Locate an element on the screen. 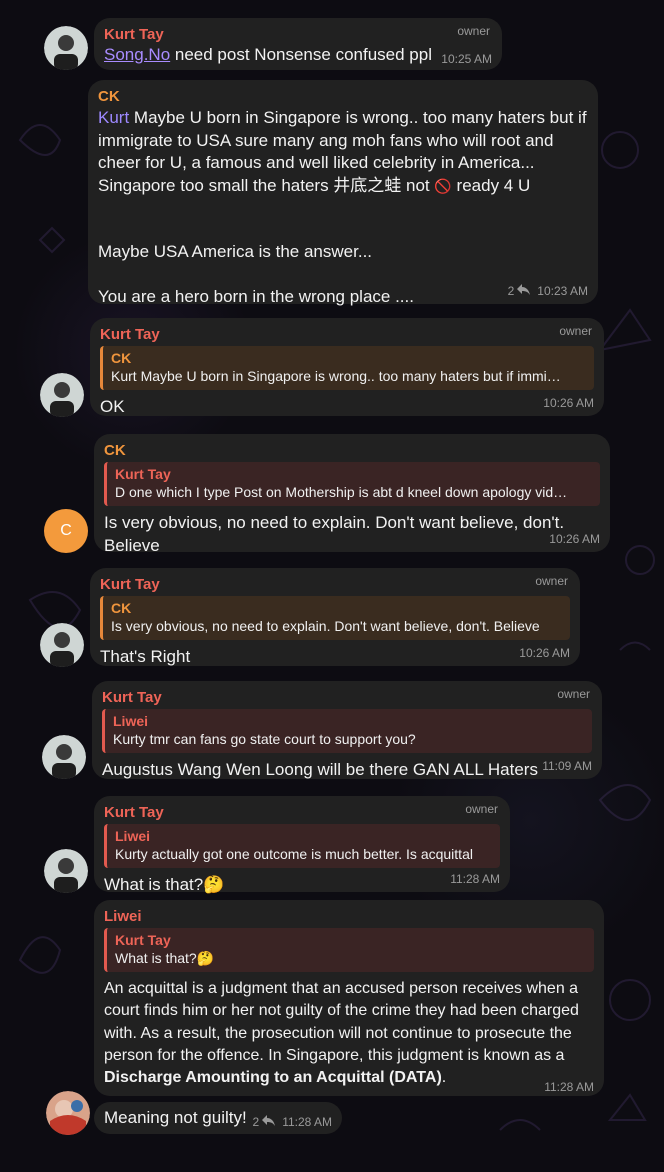 The image size is (664, 1172). mention-link: Song.No is located at coordinates (137, 54).